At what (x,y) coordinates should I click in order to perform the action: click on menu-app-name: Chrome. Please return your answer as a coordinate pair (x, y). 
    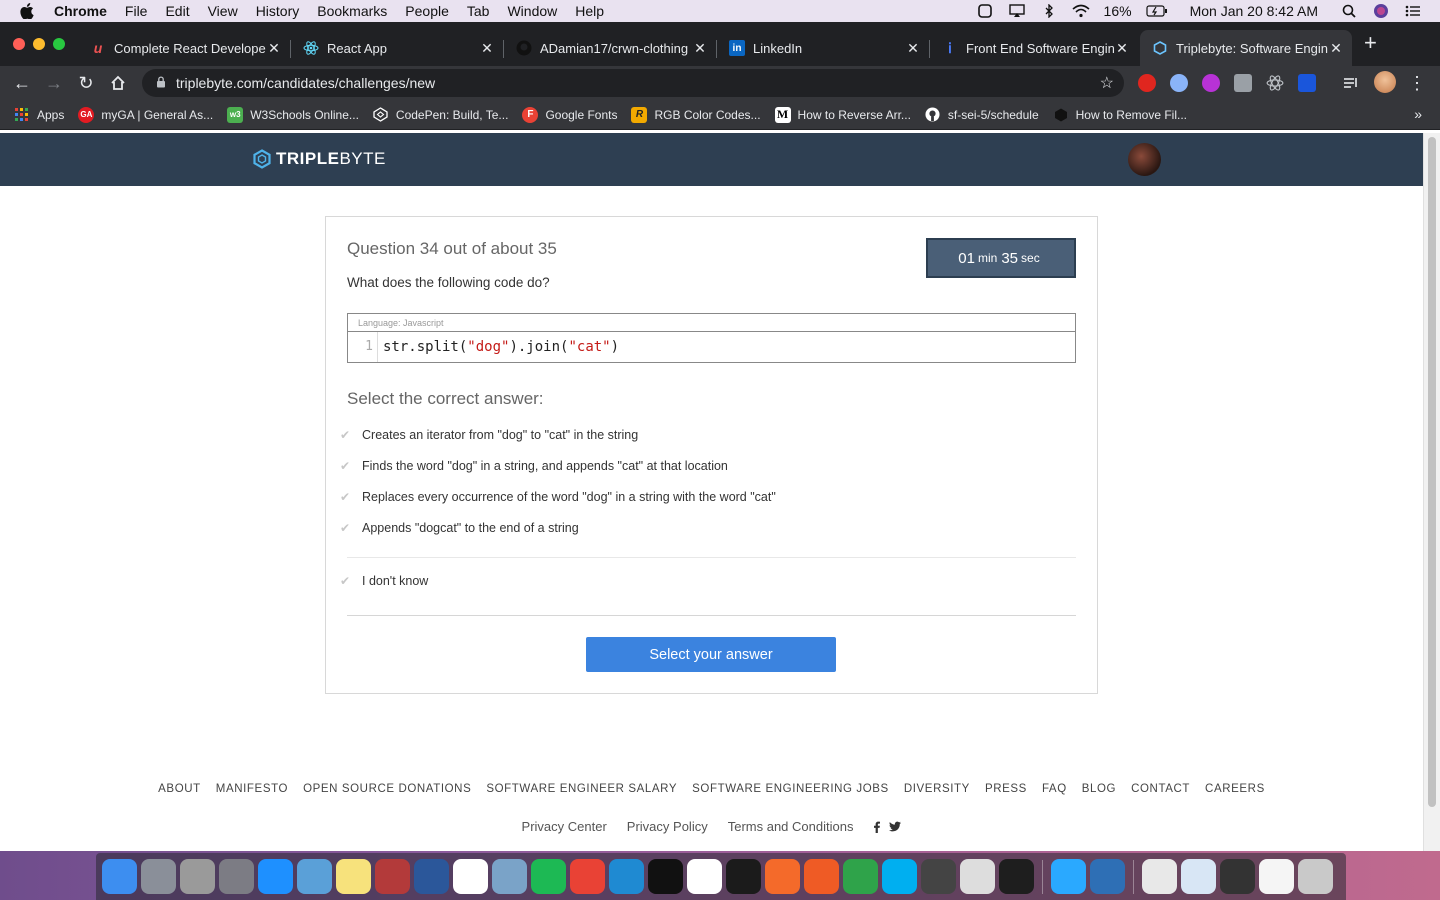
    Looking at the image, I should click on (80, 11).